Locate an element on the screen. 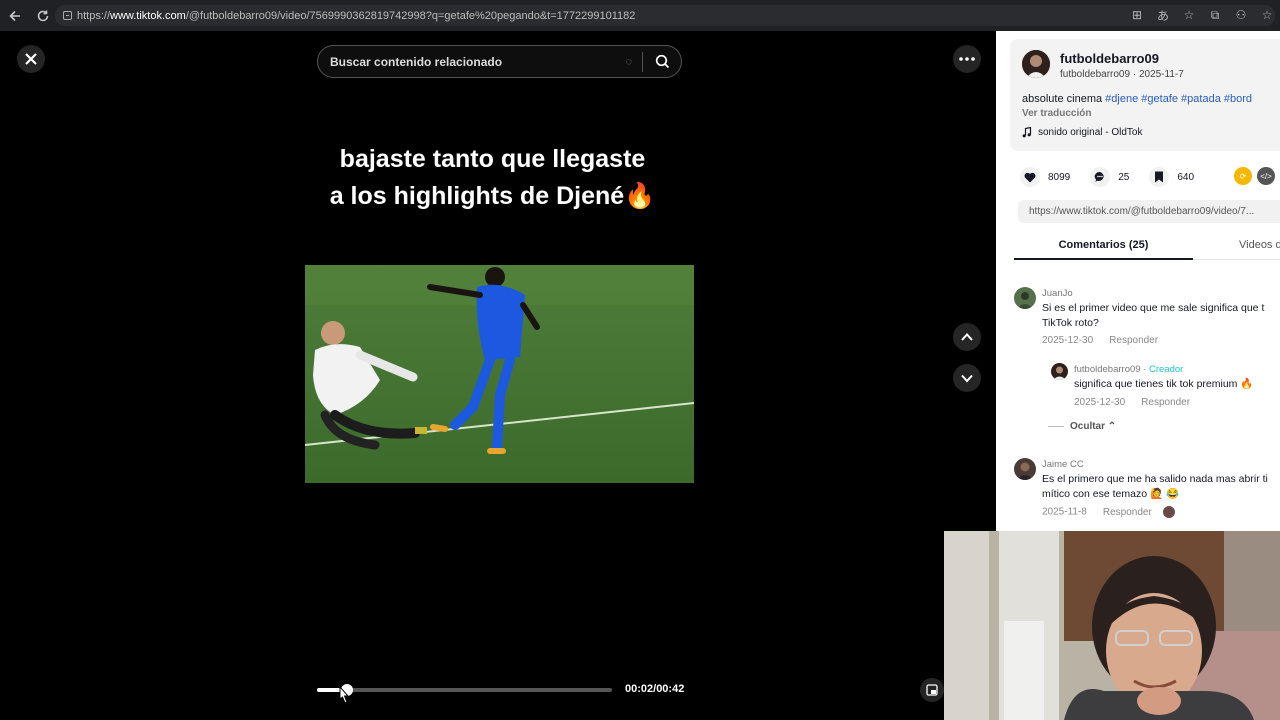 Image resolution: width=1280 pixels, height=720 pixels. hashtag-bord: #bord is located at coordinates (1238, 99).